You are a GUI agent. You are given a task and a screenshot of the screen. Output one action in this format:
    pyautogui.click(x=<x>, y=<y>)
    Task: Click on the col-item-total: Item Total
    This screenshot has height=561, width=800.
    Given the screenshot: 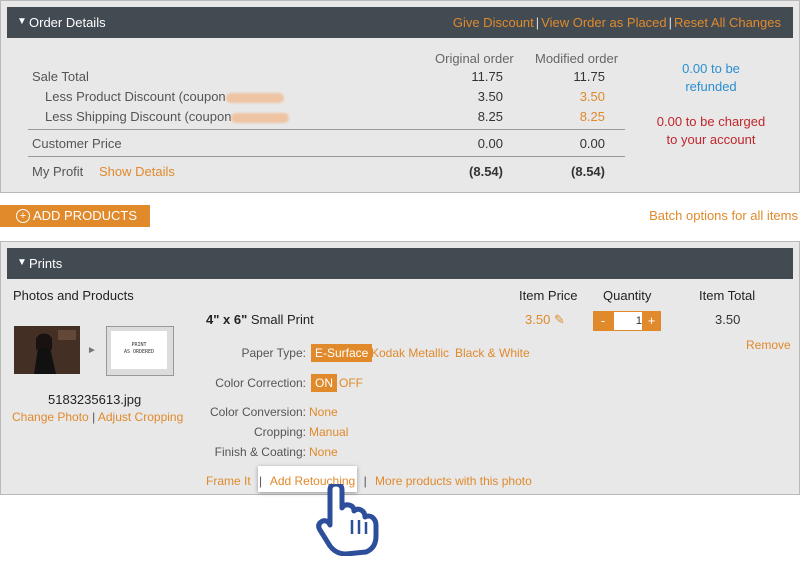 What is the action you would take?
    pyautogui.click(x=727, y=295)
    